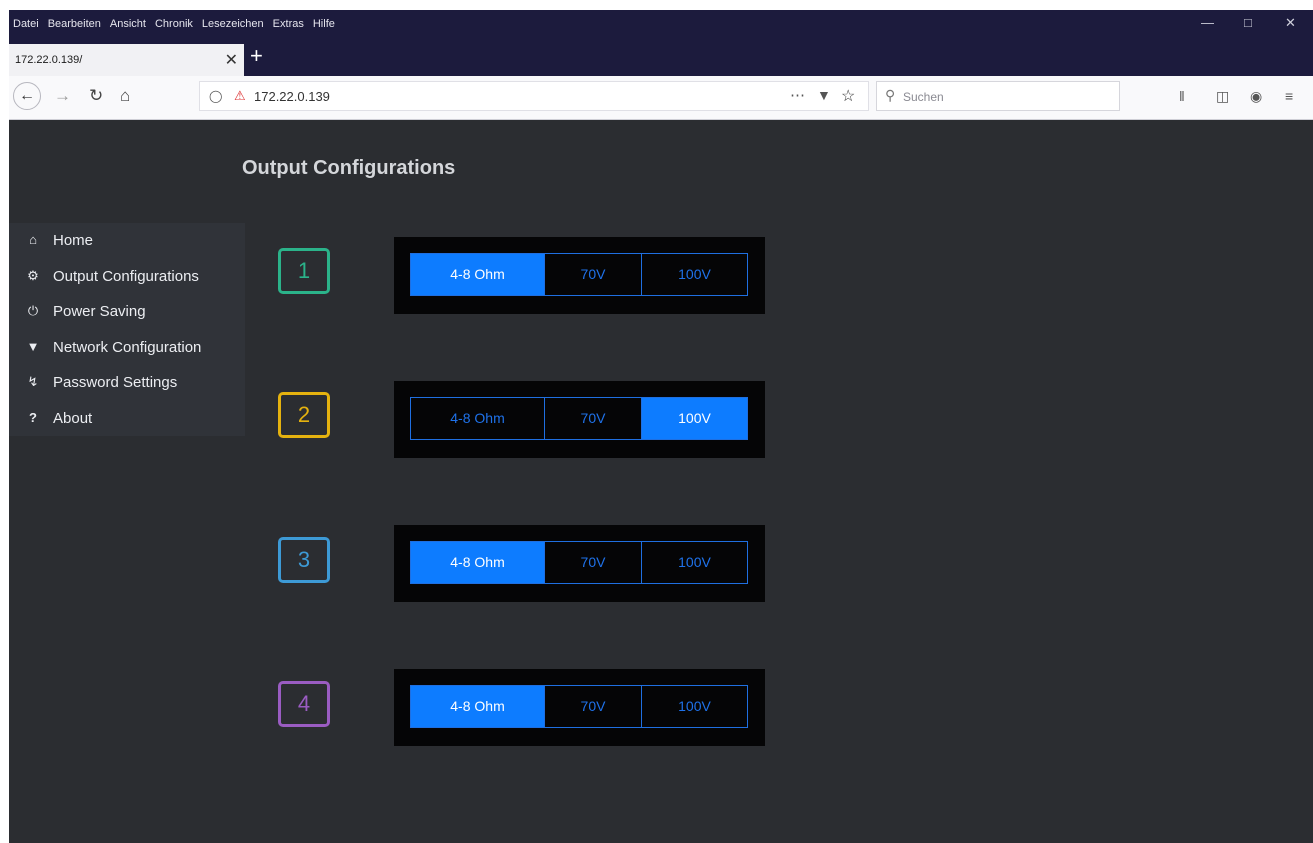 The image size is (1313, 843). Describe the element at coordinates (304, 560) in the screenshot. I see `output-number-badge: 3` at that location.